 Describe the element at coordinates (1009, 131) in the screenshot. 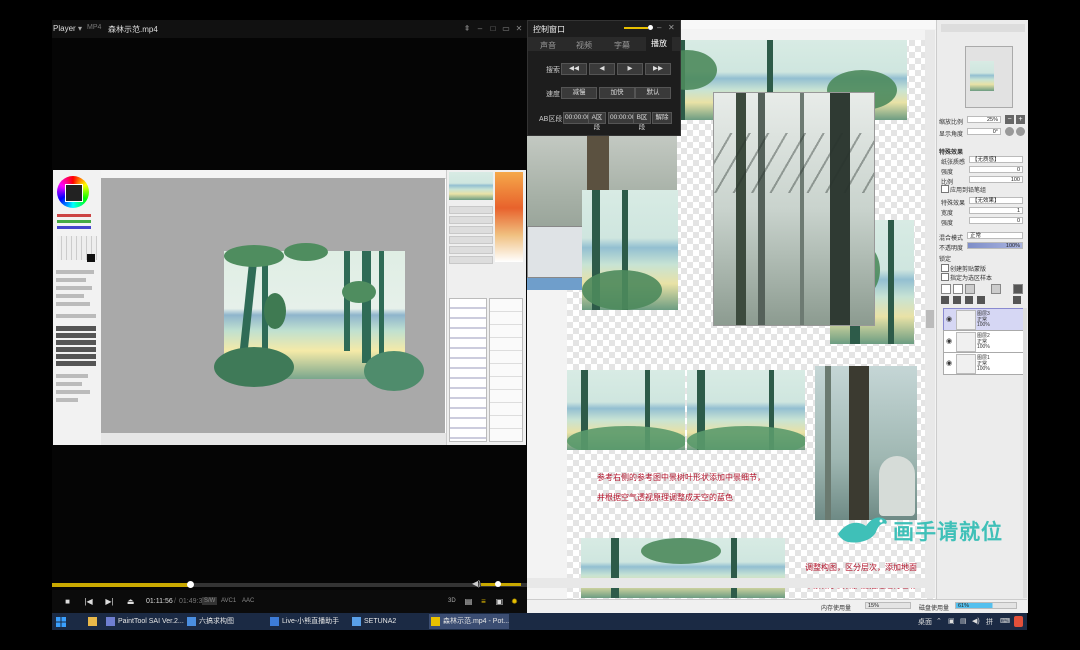

I see `rotate-icon` at that location.